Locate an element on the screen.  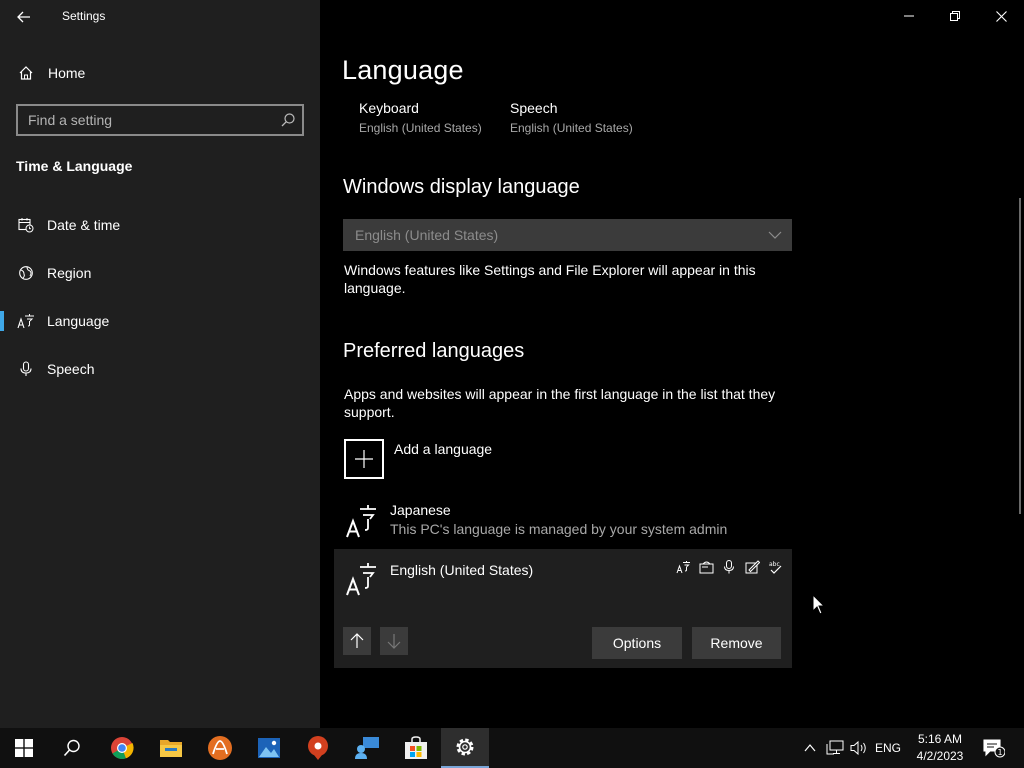
sidebar-item-label: Language is located at coordinates (78, 321).